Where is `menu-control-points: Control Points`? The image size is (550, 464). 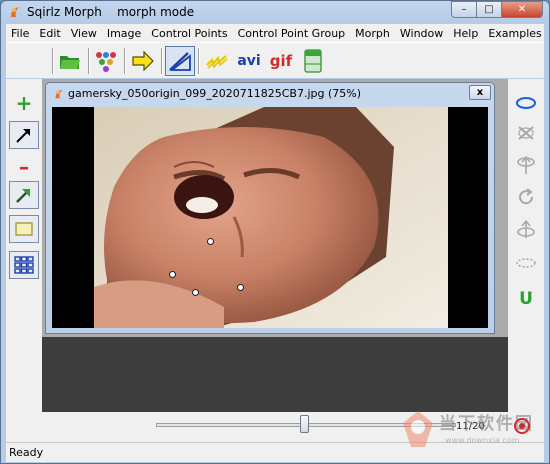
menu-control-points: Control Points is located at coordinates (189, 33).